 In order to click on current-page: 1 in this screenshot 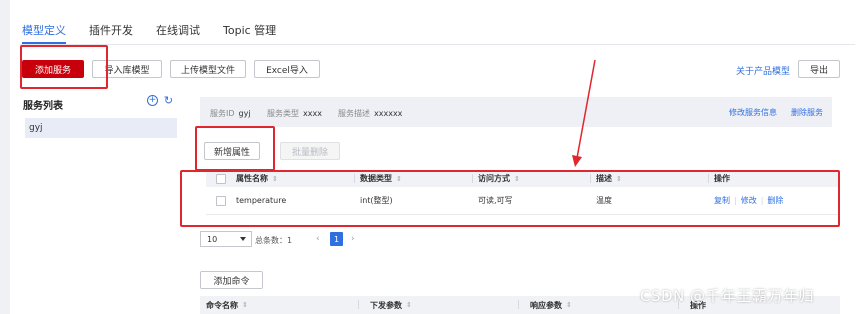, I will do `click(336, 239)`.